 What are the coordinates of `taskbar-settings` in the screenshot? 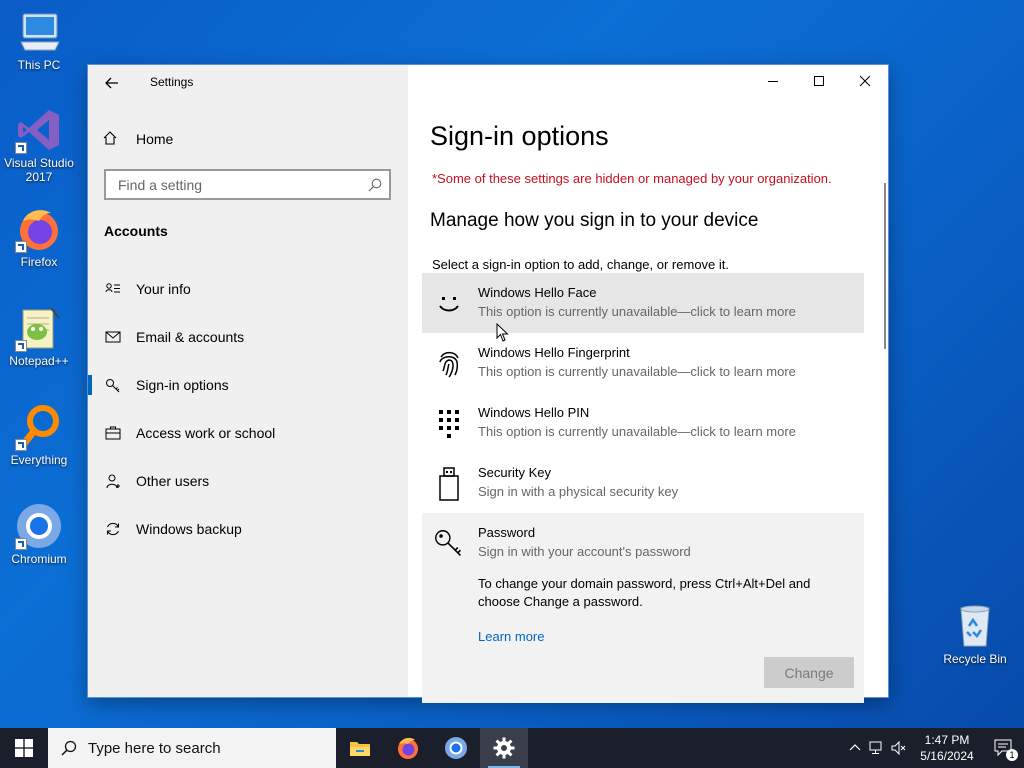 It's located at (504, 748).